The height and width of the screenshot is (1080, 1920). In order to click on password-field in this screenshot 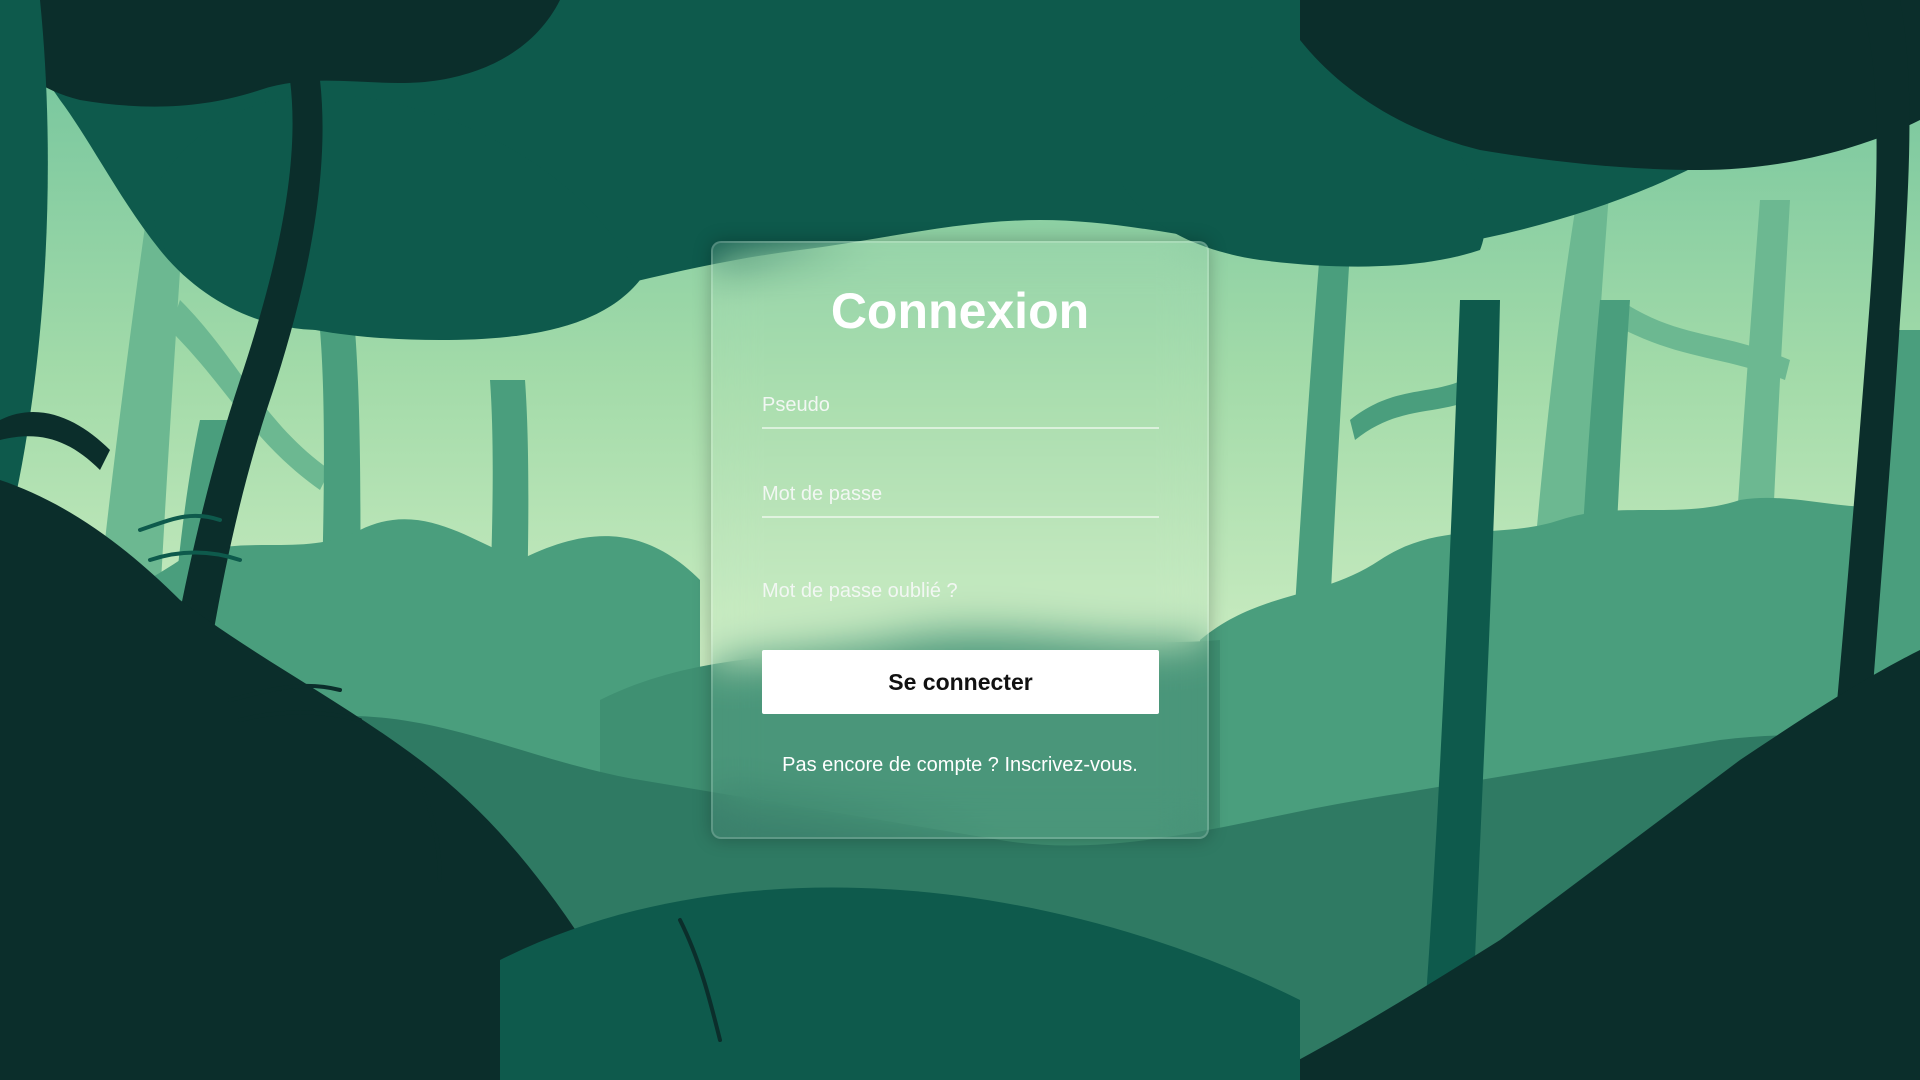, I will do `click(960, 495)`.